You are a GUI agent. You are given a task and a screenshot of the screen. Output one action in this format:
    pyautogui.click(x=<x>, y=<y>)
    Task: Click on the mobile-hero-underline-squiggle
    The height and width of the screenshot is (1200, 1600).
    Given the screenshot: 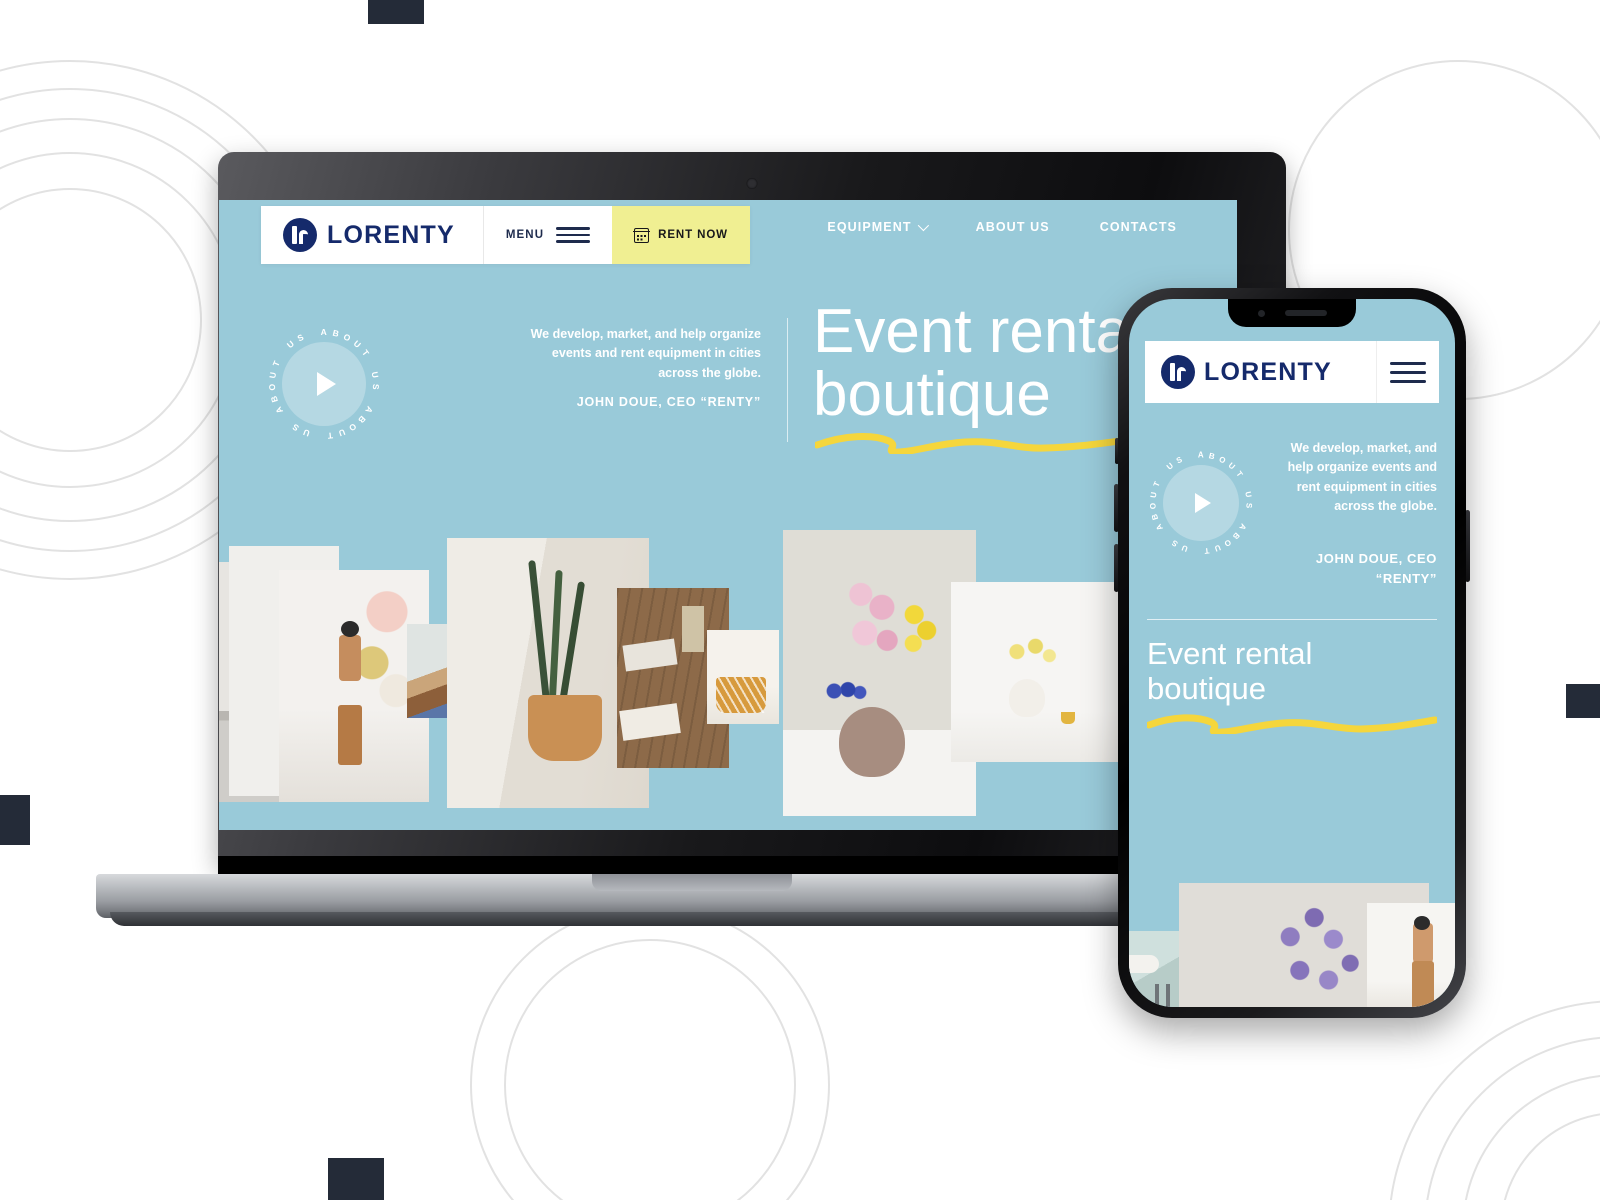 What is the action you would take?
    pyautogui.click(x=1292, y=724)
    